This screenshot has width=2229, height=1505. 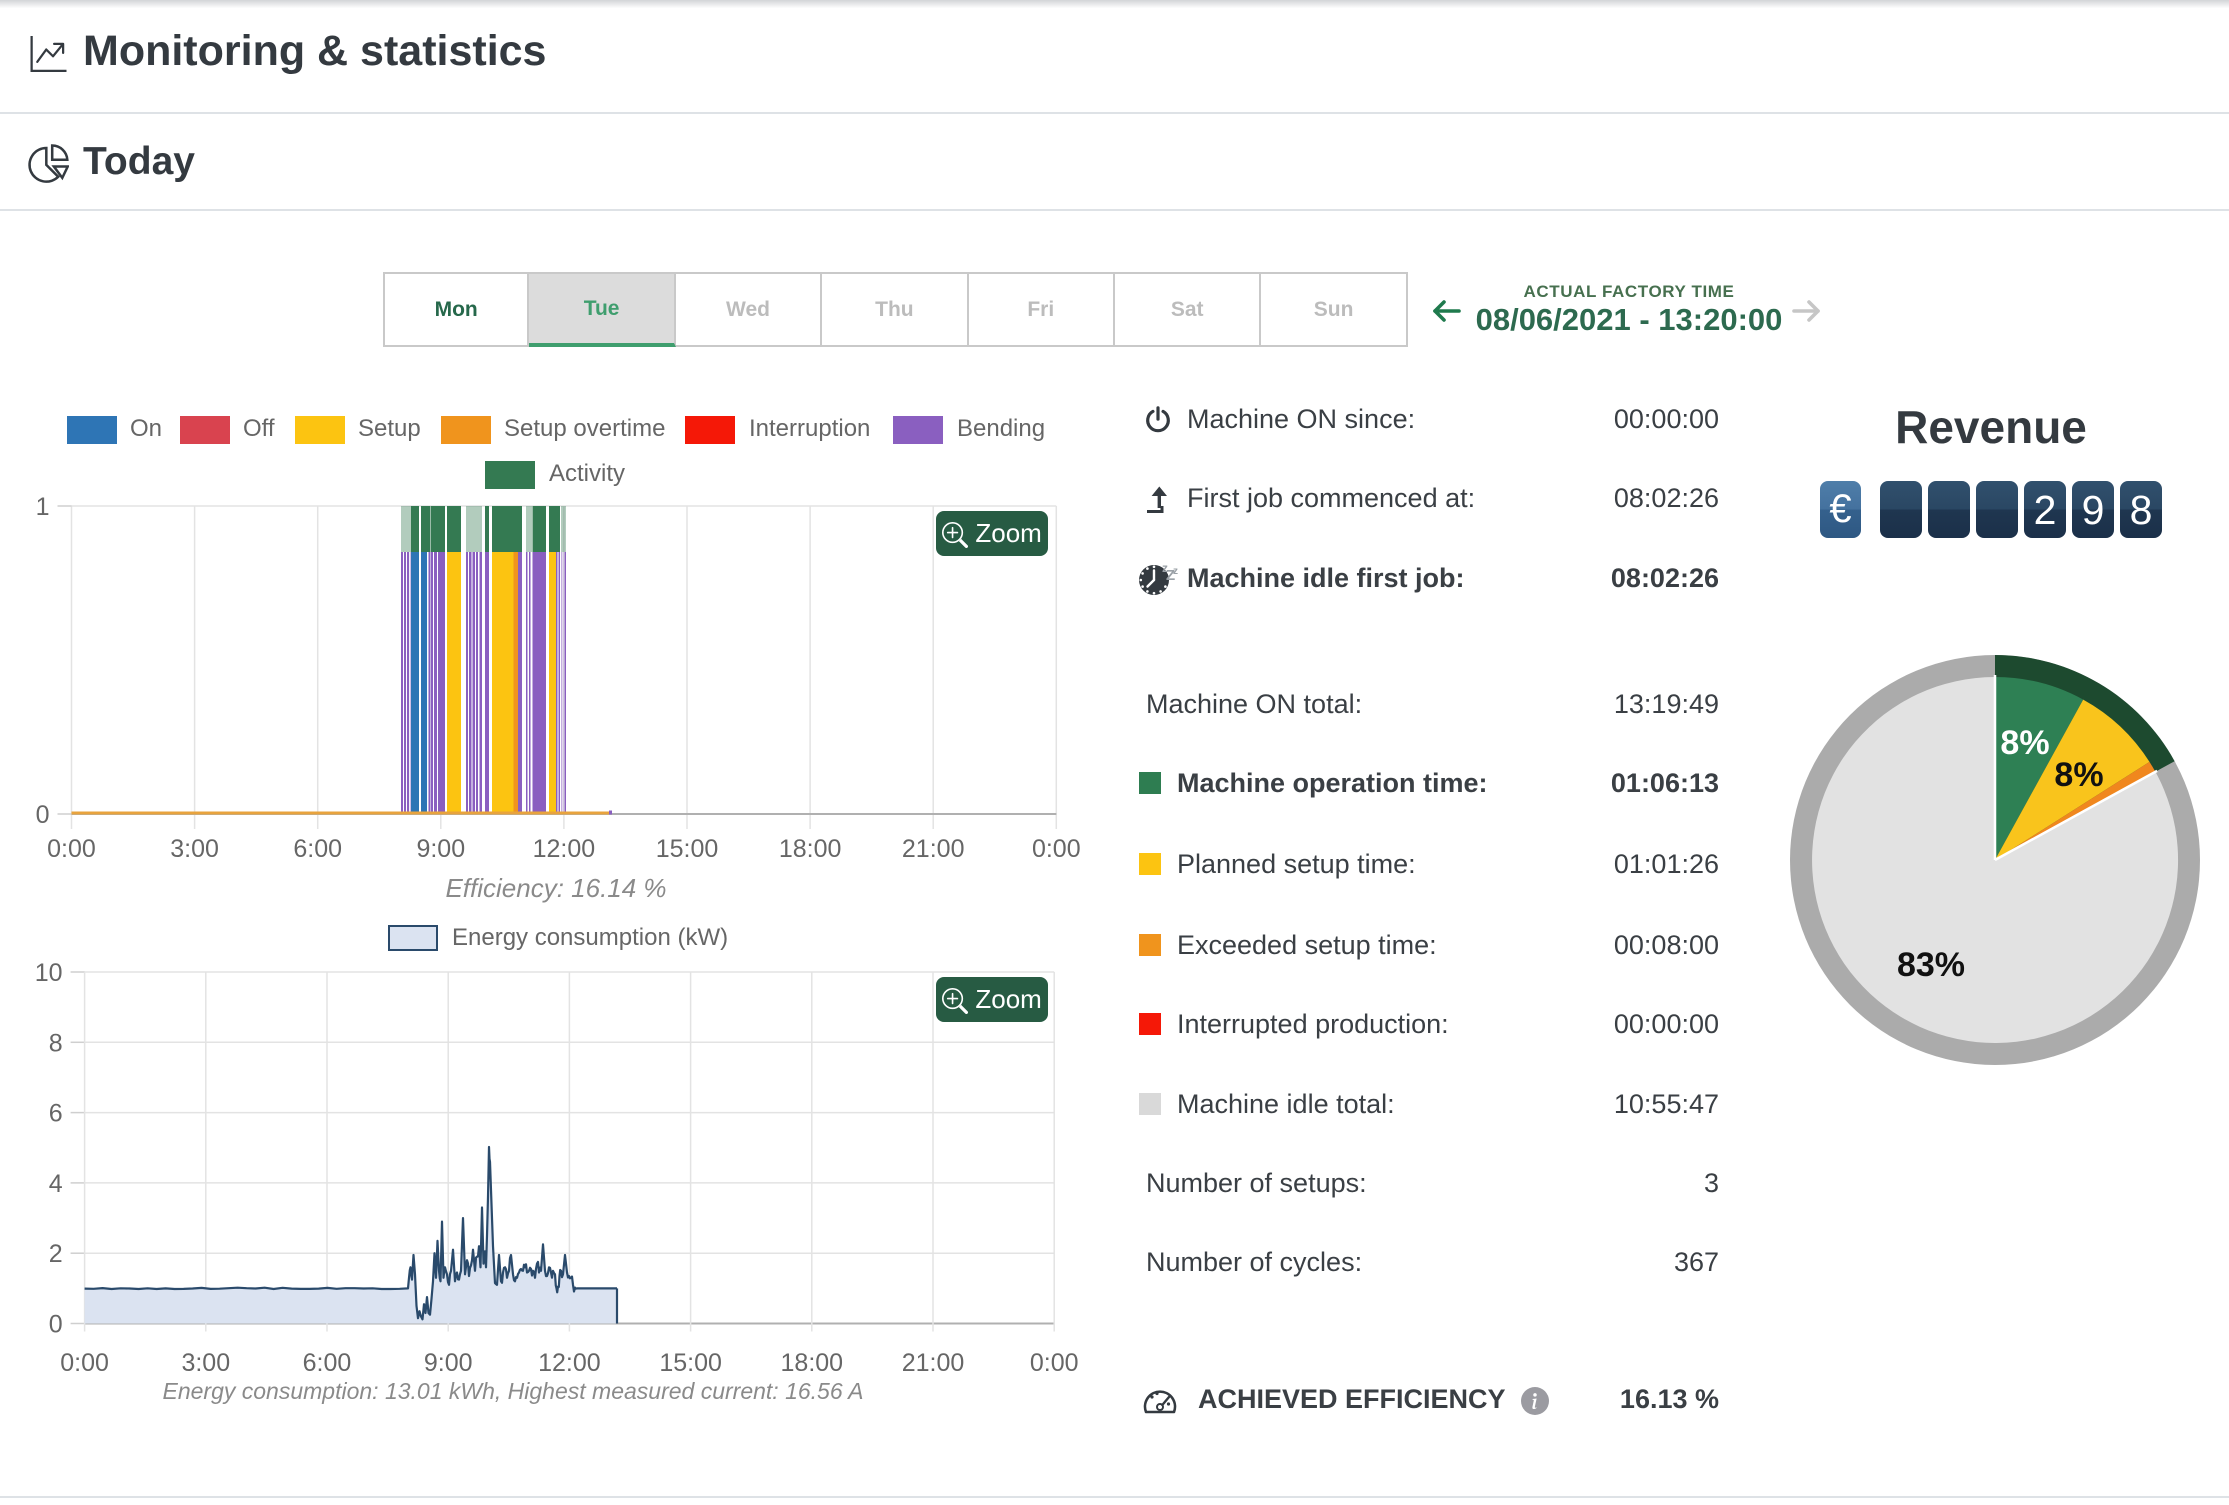 I want to click on svg-text: z, so click(x=1175, y=571).